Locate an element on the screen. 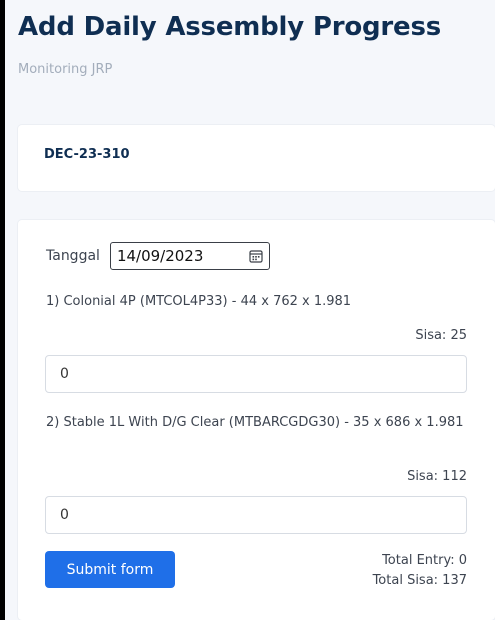 The image size is (495, 620). total-entry: Total Entry: 0 is located at coordinates (424, 560).